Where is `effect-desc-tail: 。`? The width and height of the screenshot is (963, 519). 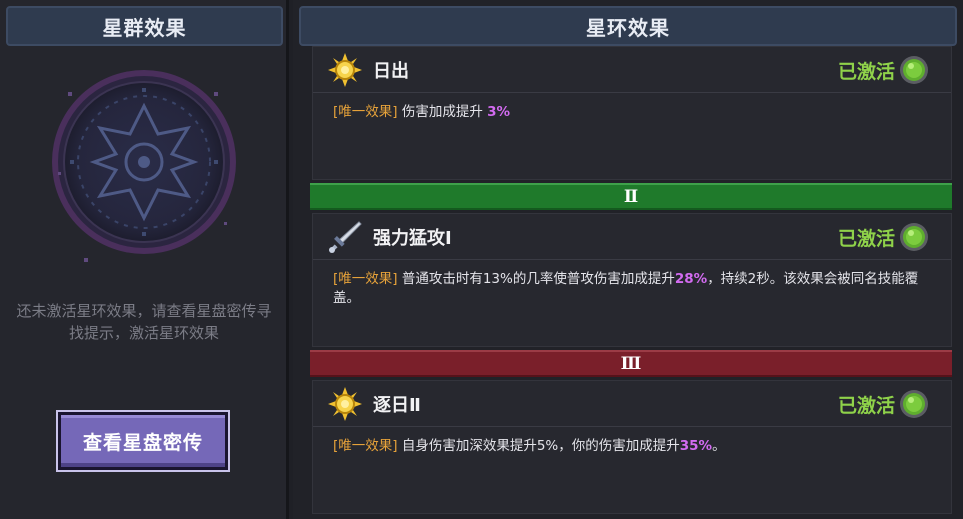 effect-desc-tail: 。 is located at coordinates (719, 446).